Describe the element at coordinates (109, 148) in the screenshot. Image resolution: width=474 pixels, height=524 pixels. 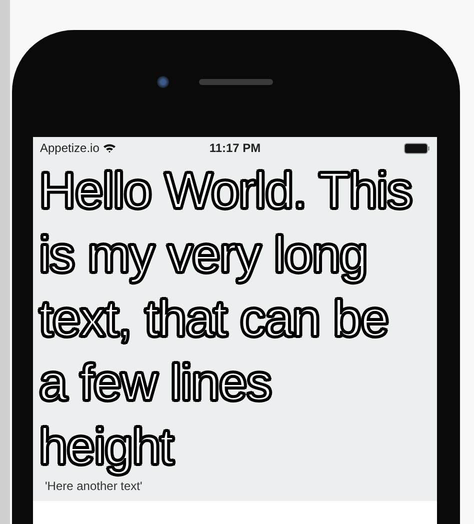
I see `wifi-icon` at that location.